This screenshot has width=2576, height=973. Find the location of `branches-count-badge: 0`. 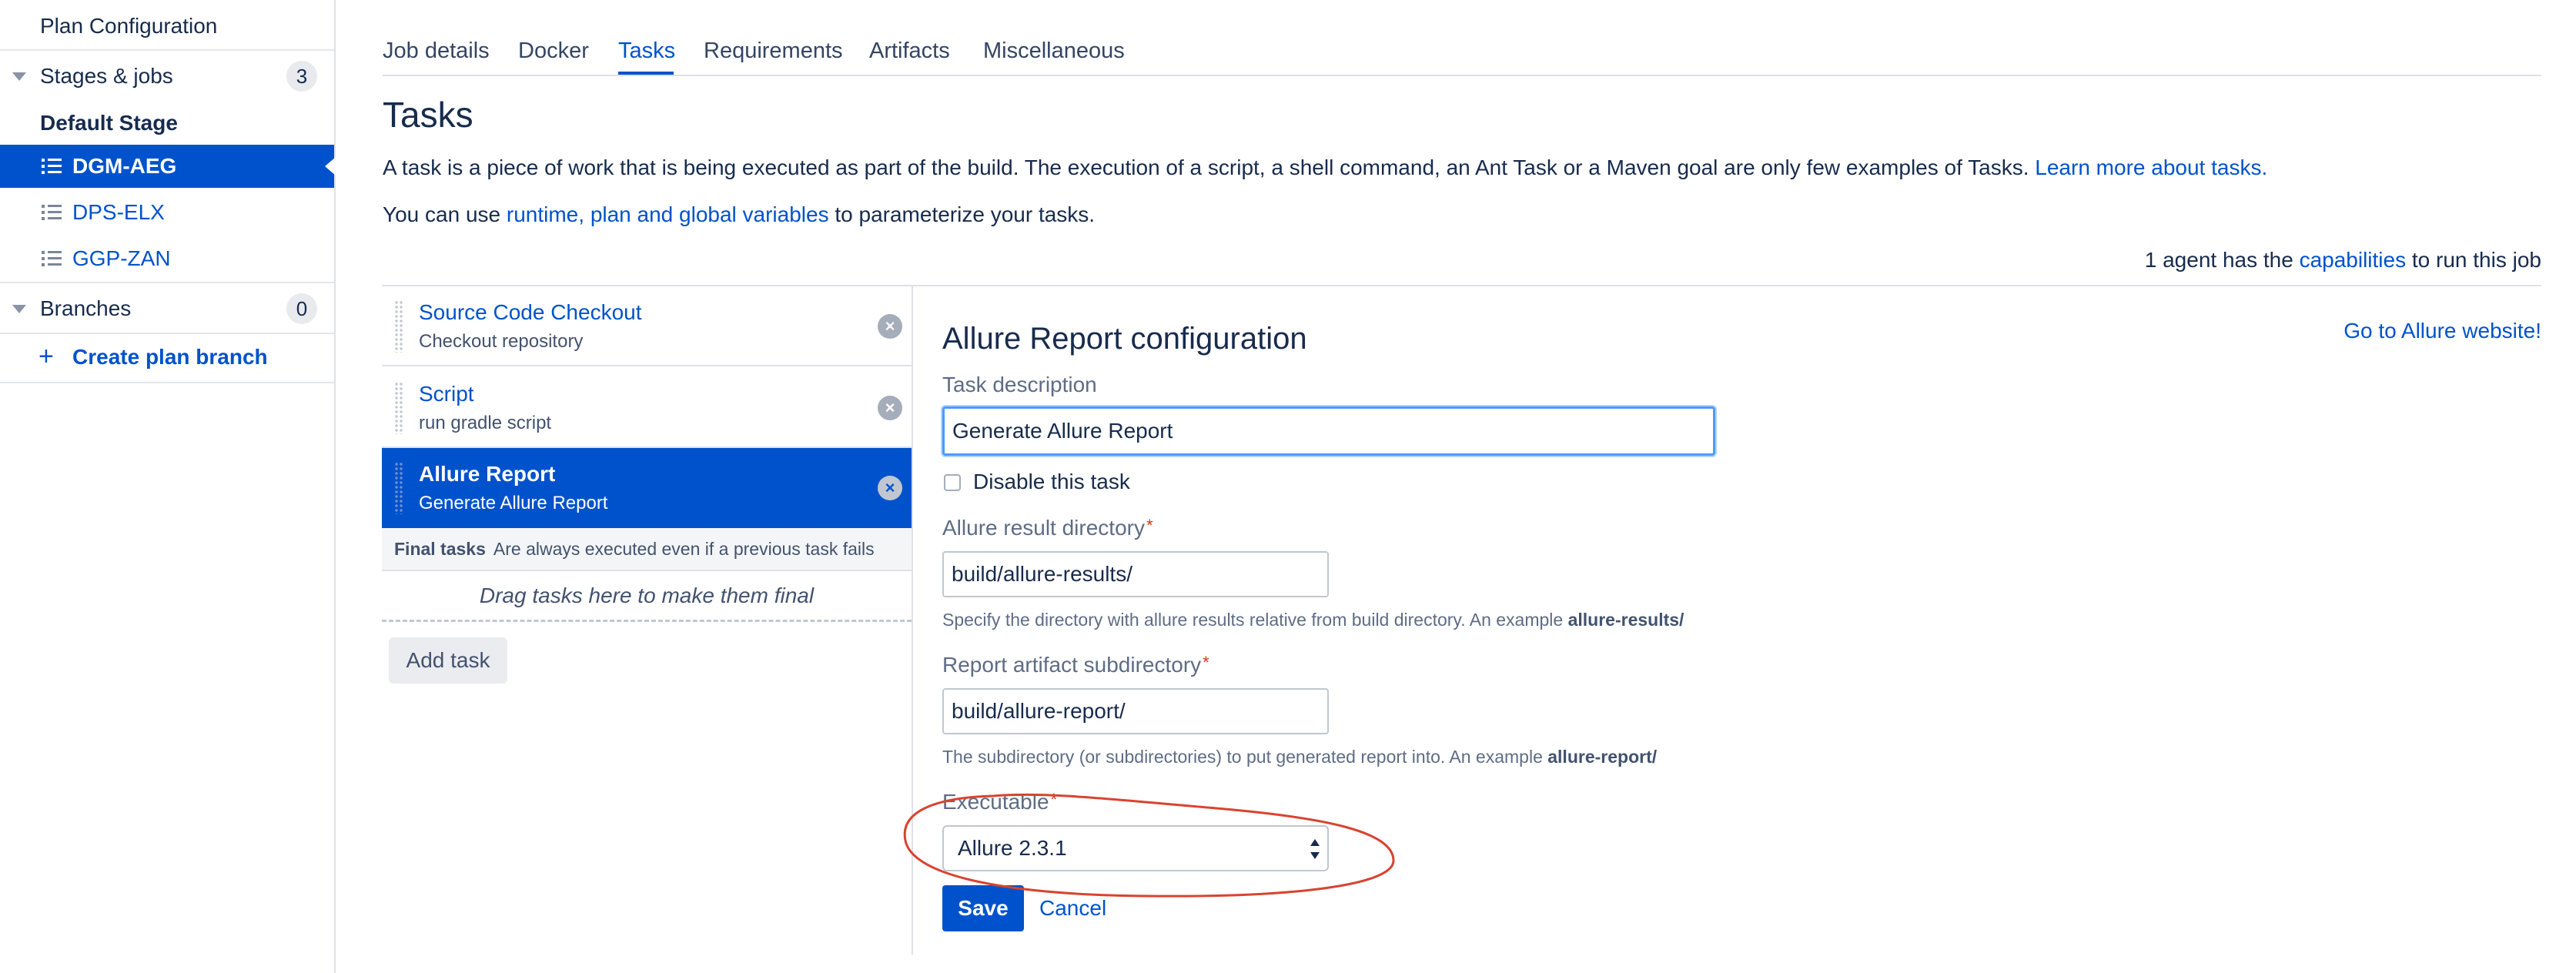

branches-count-badge: 0 is located at coordinates (302, 308).